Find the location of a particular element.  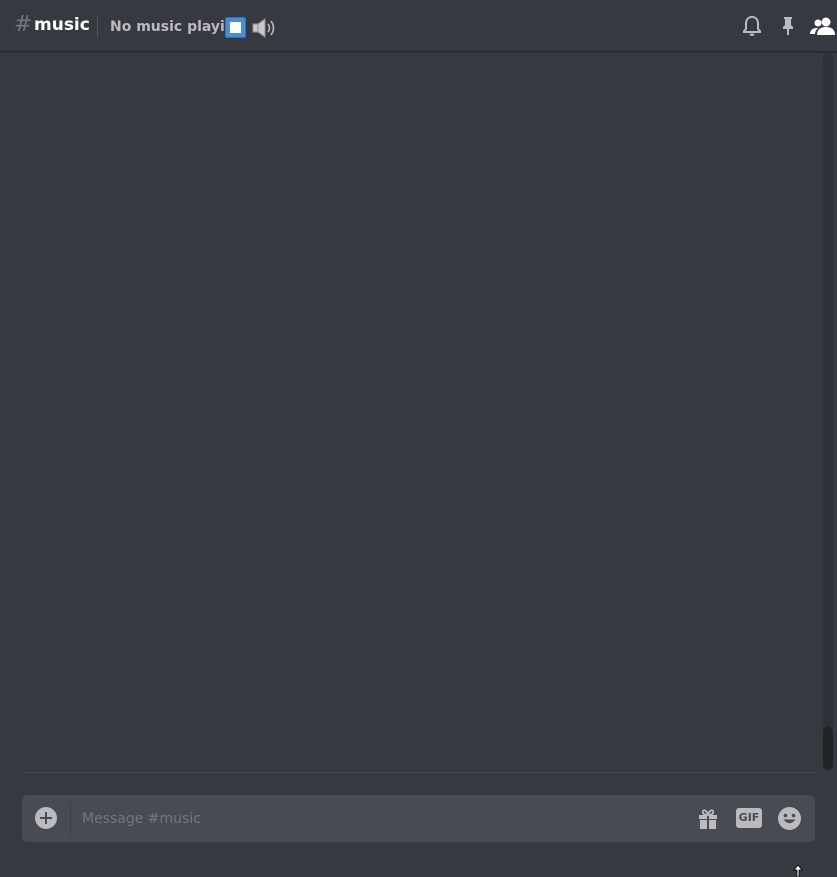

pin-icon is located at coordinates (788, 26).